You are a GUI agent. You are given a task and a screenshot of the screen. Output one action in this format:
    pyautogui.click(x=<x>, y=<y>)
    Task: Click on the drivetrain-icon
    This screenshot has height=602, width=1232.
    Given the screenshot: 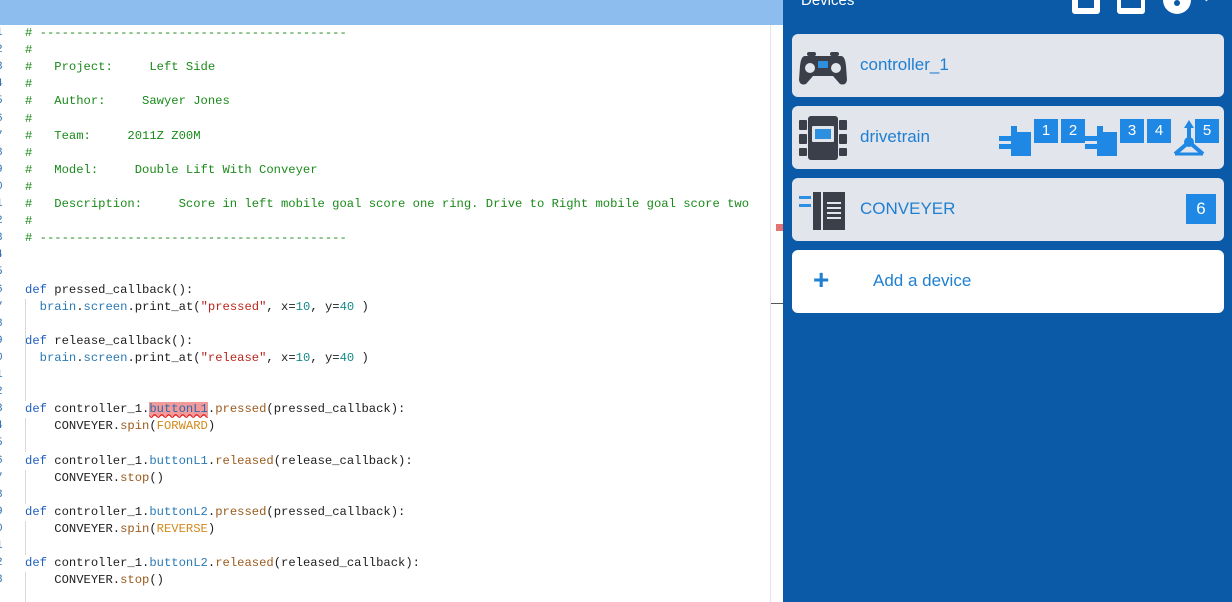 What is the action you would take?
    pyautogui.click(x=823, y=138)
    